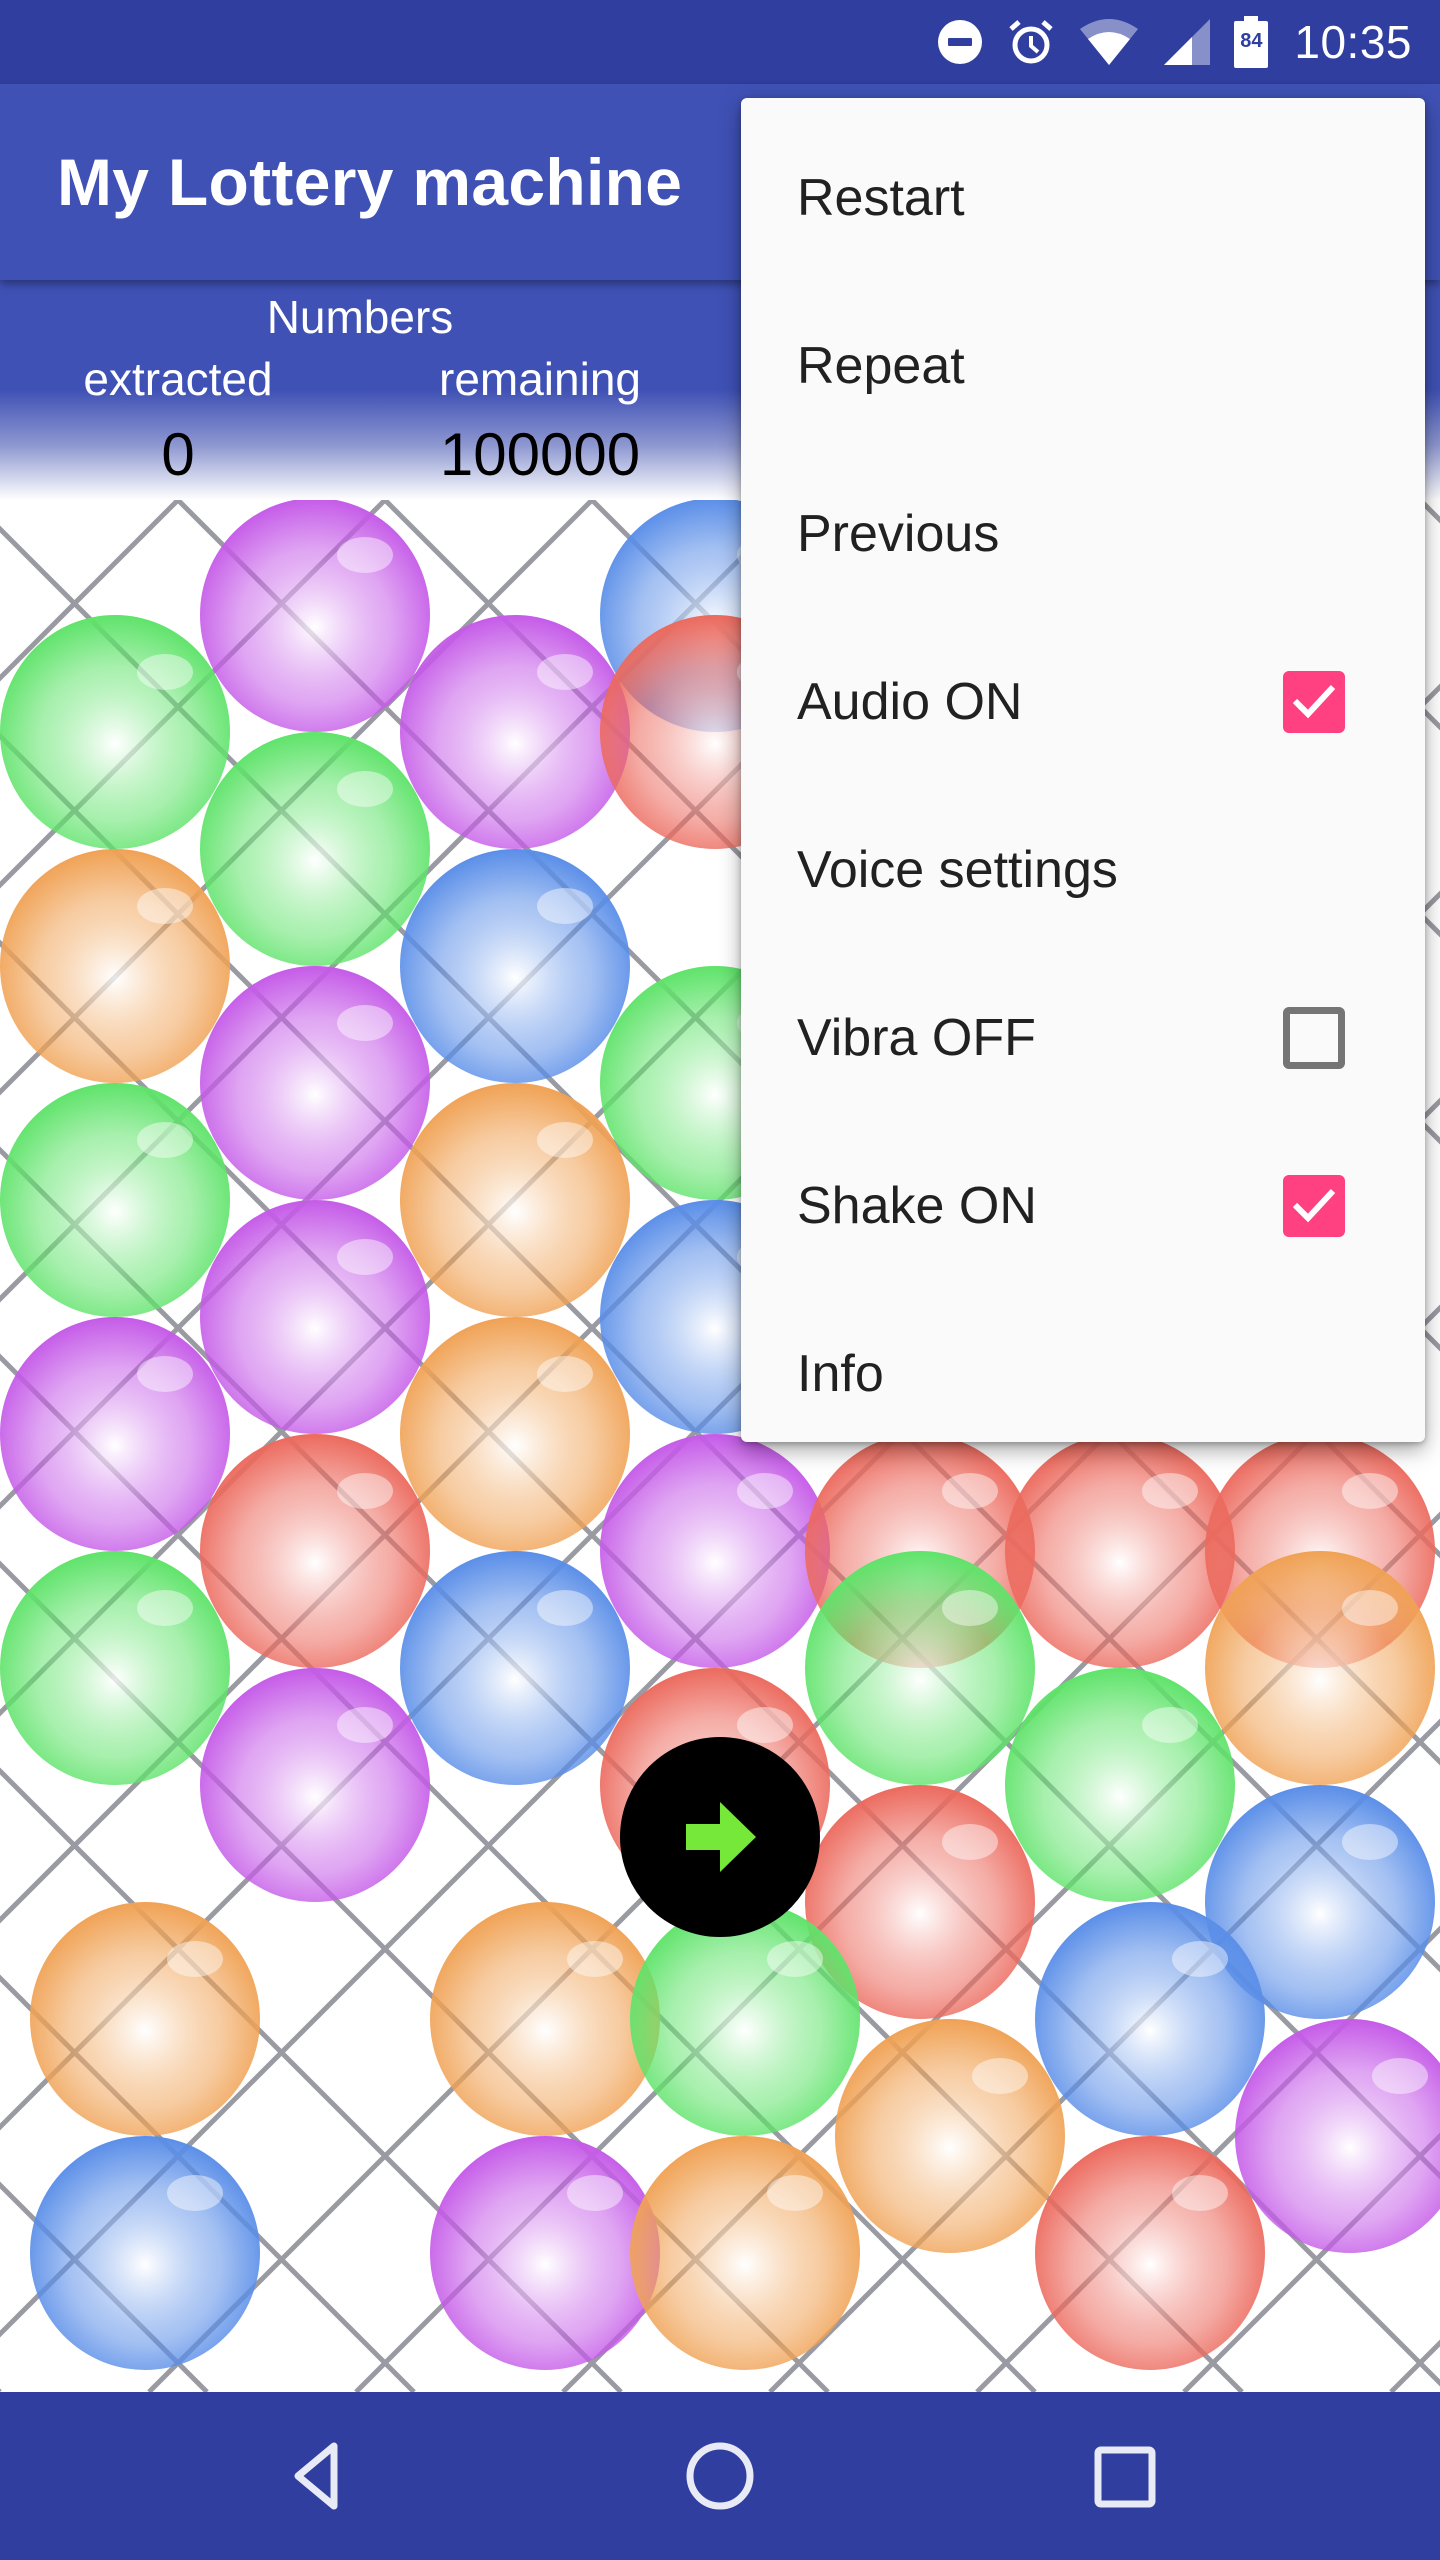 This screenshot has height=2560, width=1440. I want to click on menu-item-label: Restart, so click(881, 198).